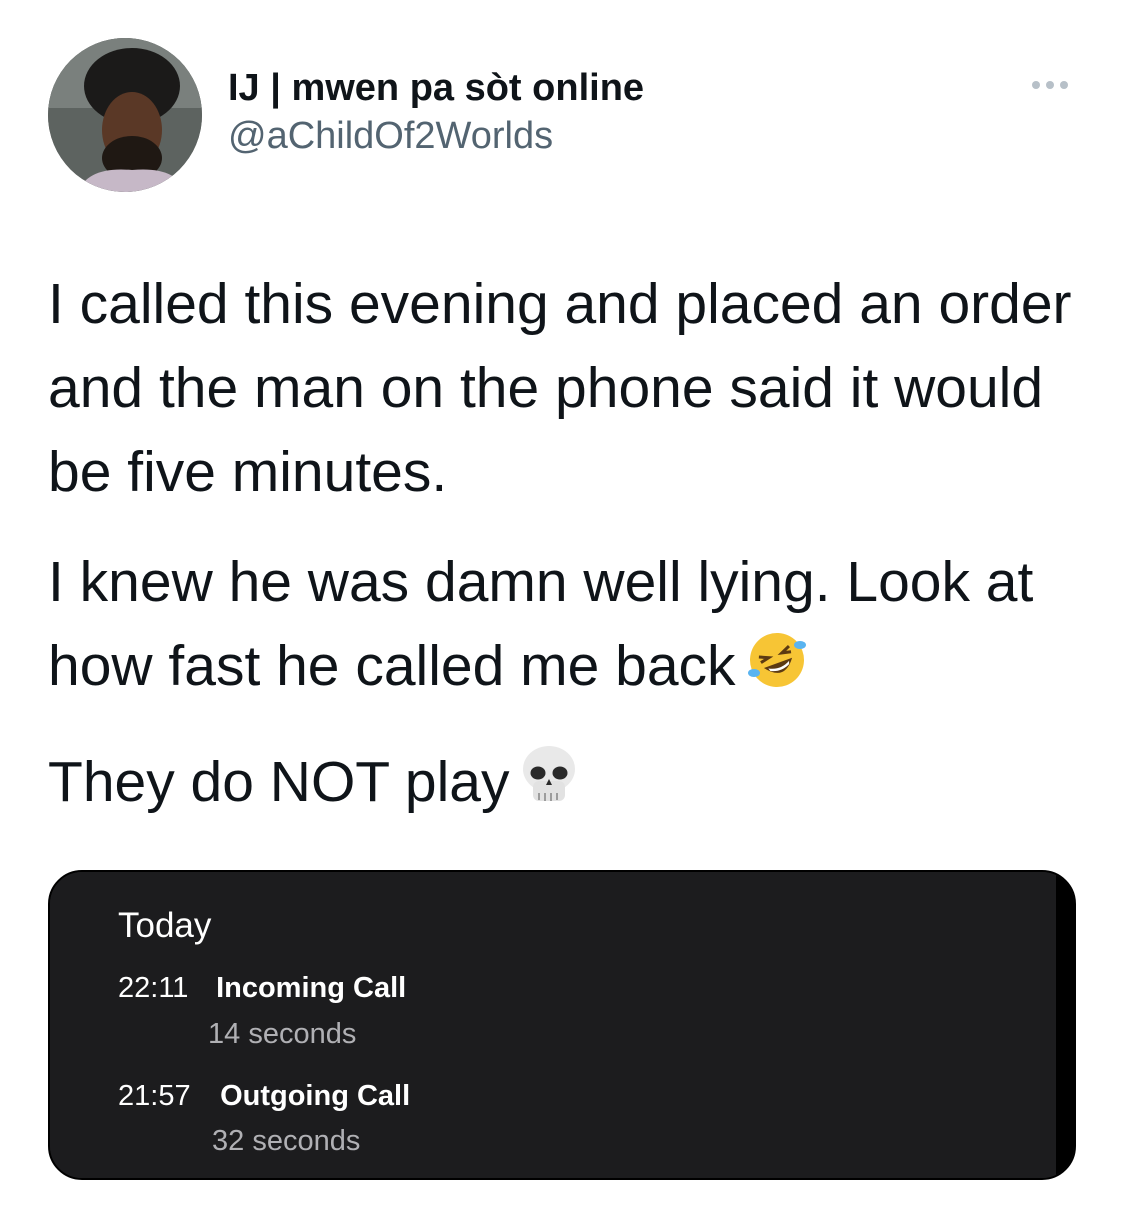 The width and height of the screenshot is (1125, 1230). I want to click on avatar-image, so click(125, 115).